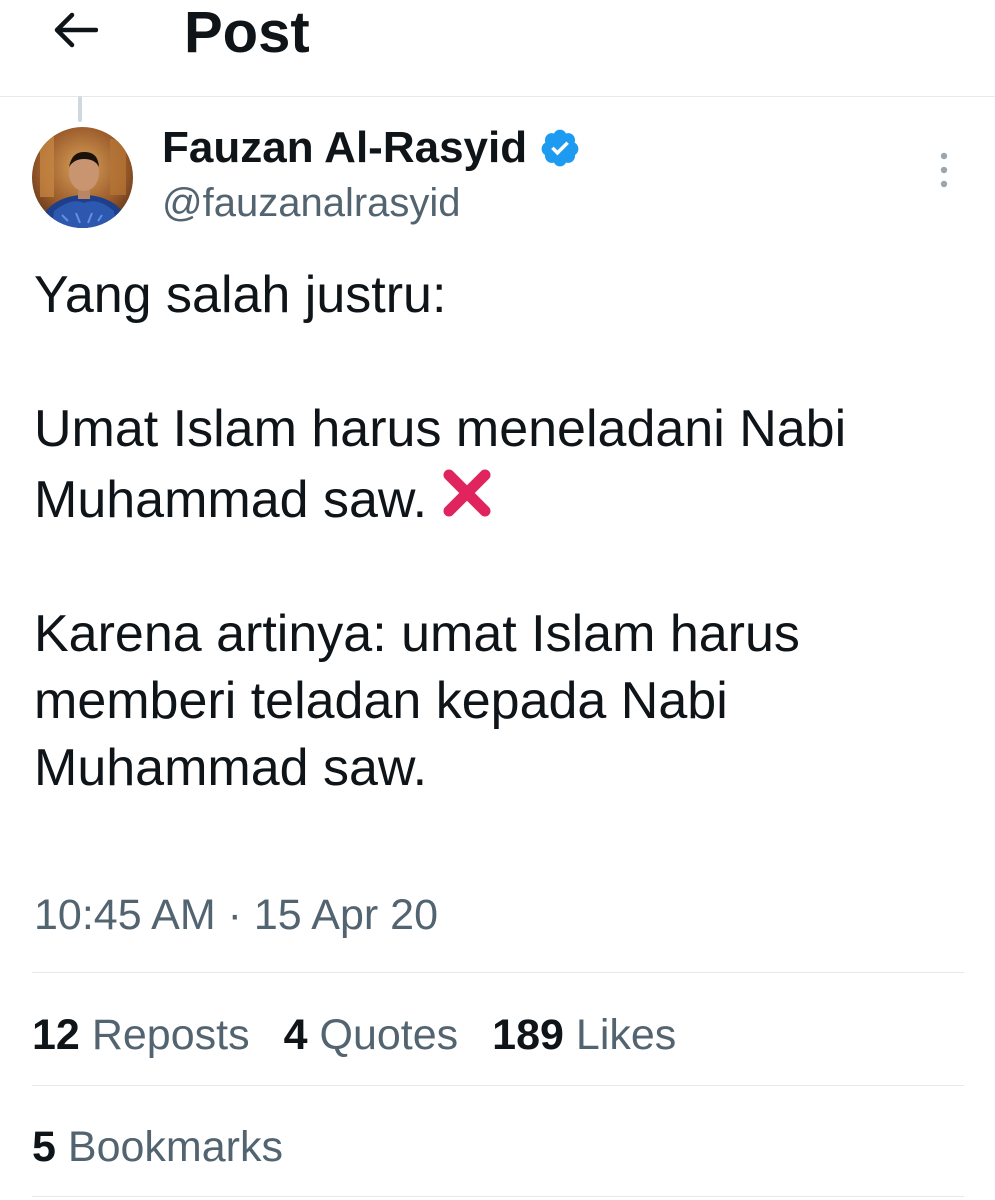 This screenshot has width=995, height=1200. Describe the element at coordinates (236, 915) in the screenshot. I see `post-timestamp: 10:45 AM · 15 Apr 20` at that location.